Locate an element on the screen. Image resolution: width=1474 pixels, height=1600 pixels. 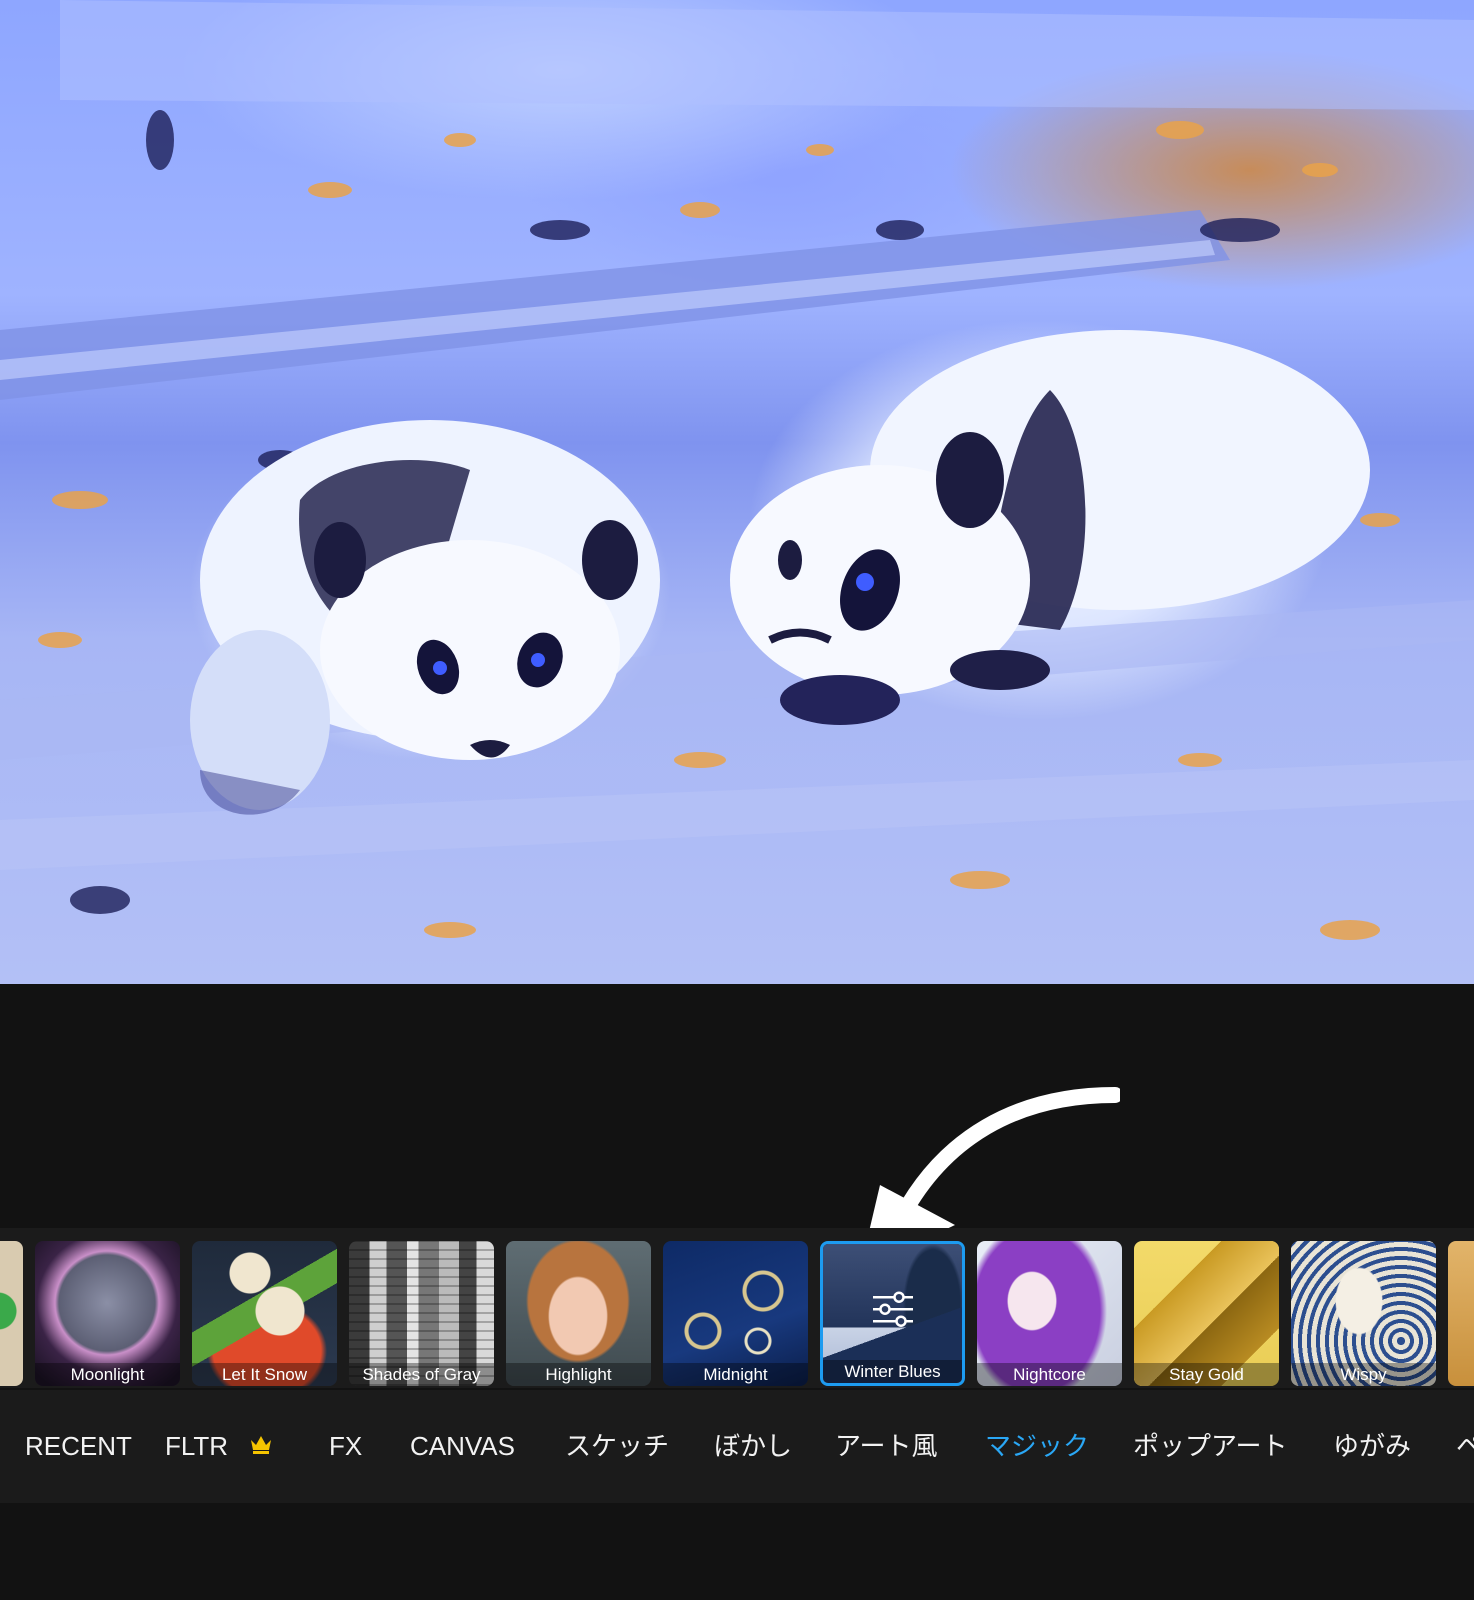
filter-thumb-winter-blues: Winter Blues is located at coordinates (892, 1313).